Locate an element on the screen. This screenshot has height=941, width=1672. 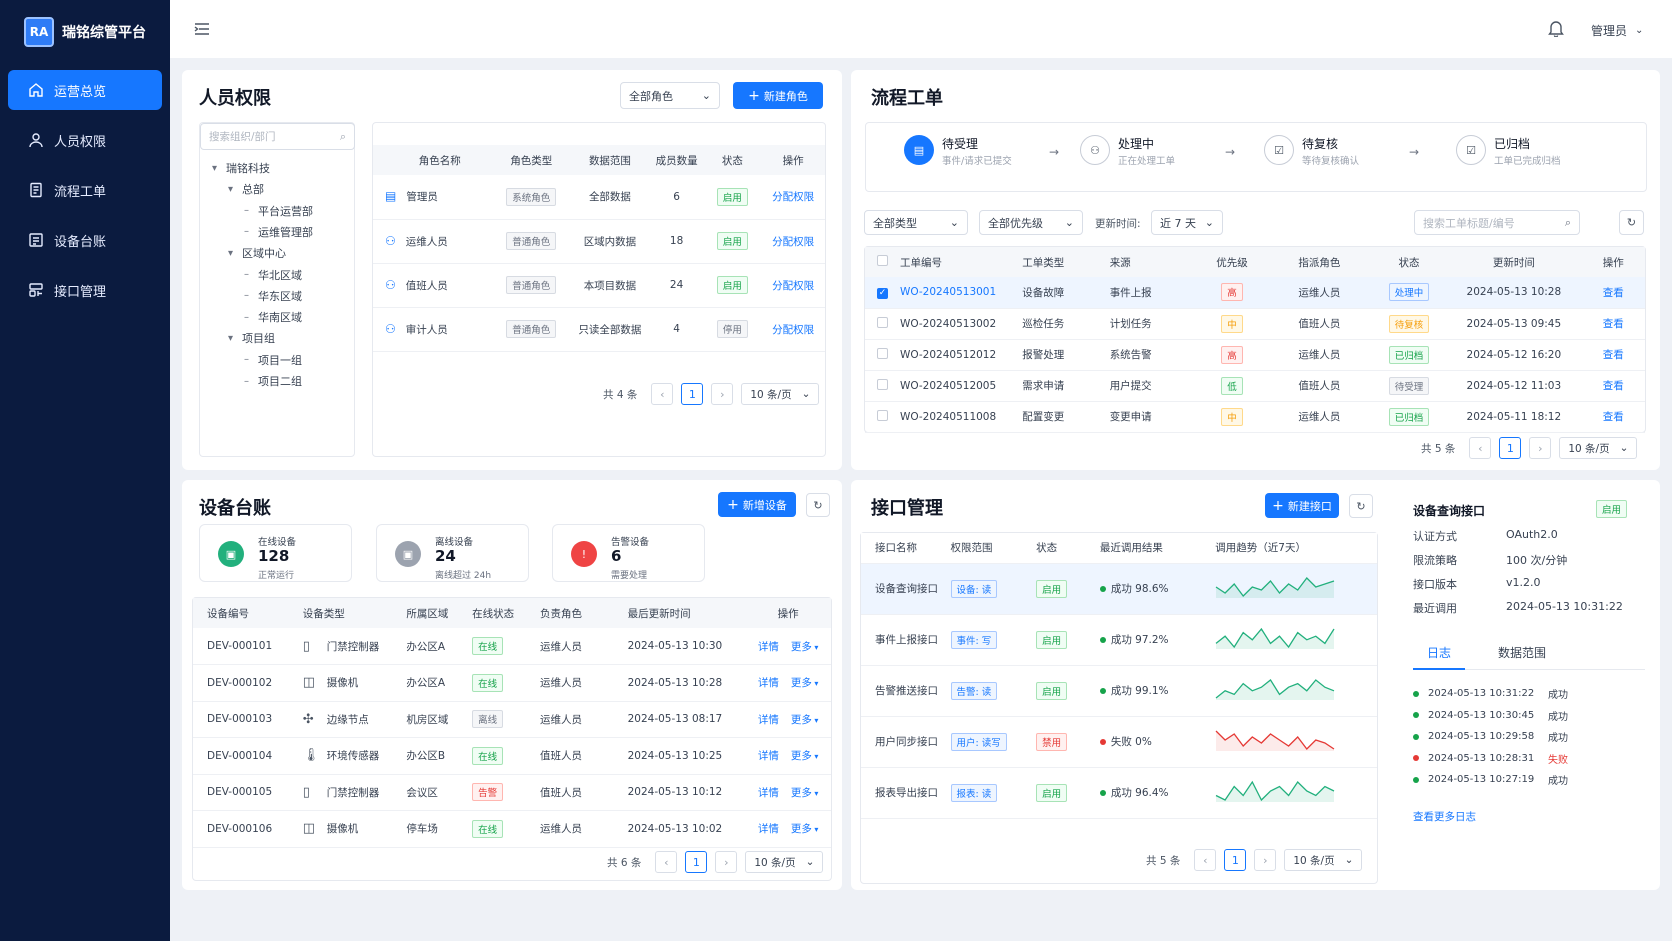
tree-node: ▾ 瑞铭科技 is located at coordinates (241, 168).